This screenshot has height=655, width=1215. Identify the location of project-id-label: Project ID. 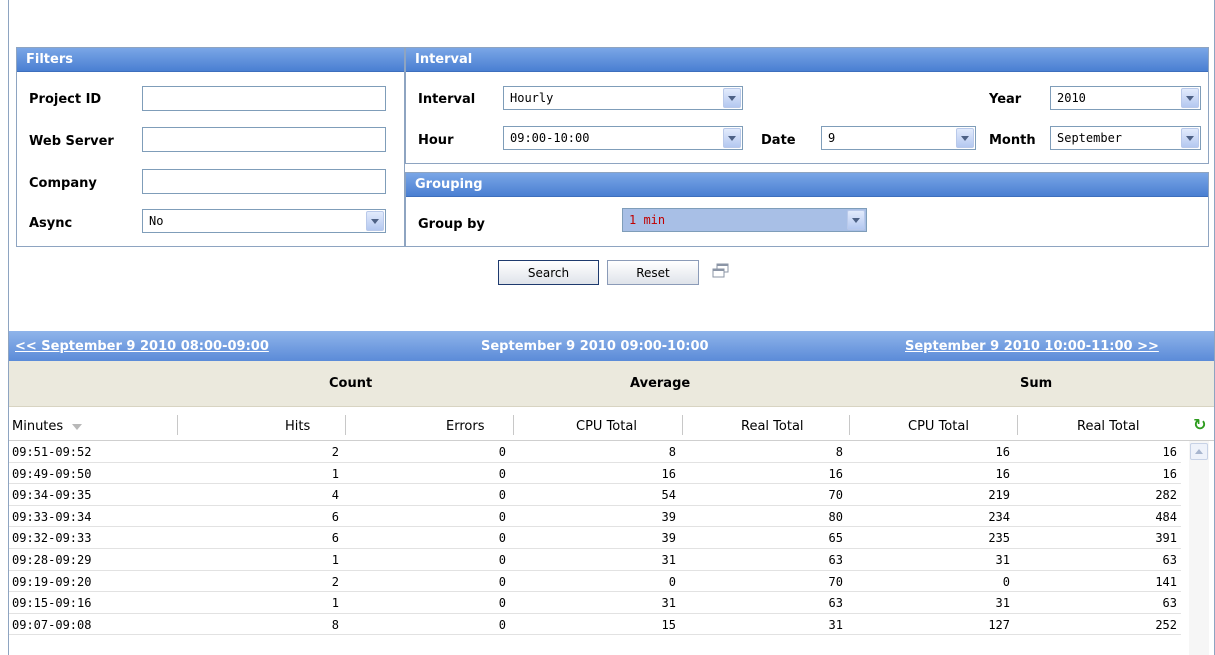
(65, 99).